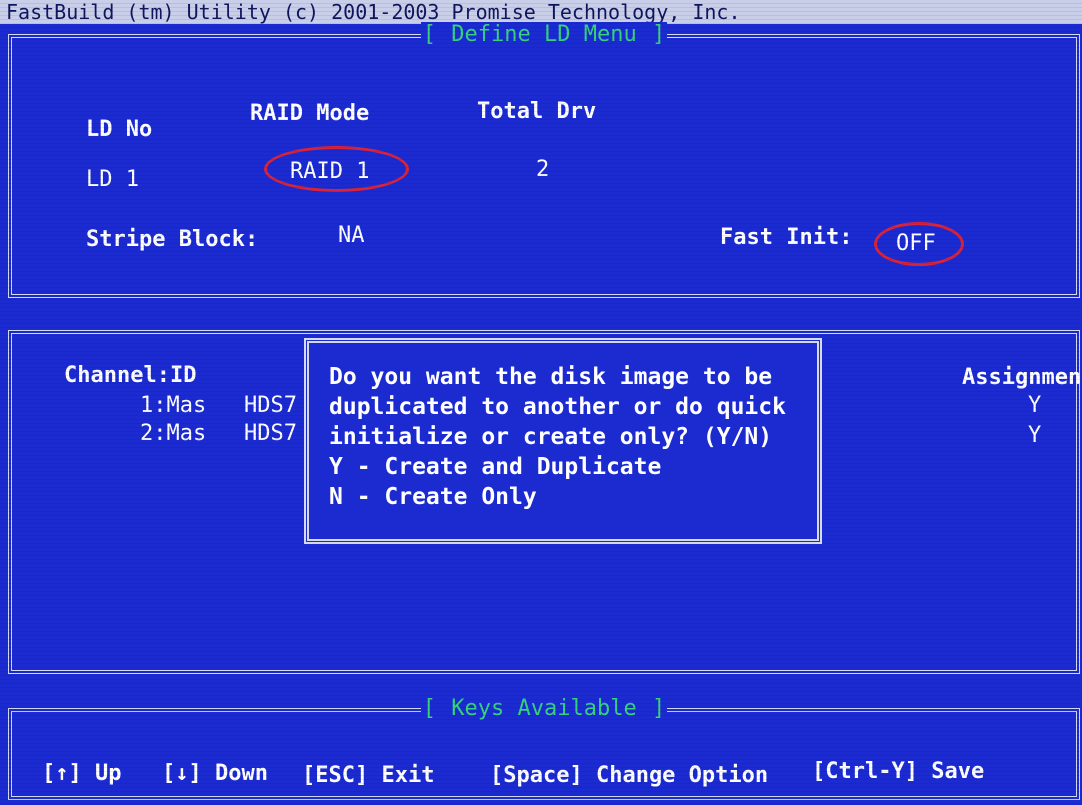  What do you see at coordinates (336, 169) in the screenshot?
I see `raid-mode-annotation-circle` at bounding box center [336, 169].